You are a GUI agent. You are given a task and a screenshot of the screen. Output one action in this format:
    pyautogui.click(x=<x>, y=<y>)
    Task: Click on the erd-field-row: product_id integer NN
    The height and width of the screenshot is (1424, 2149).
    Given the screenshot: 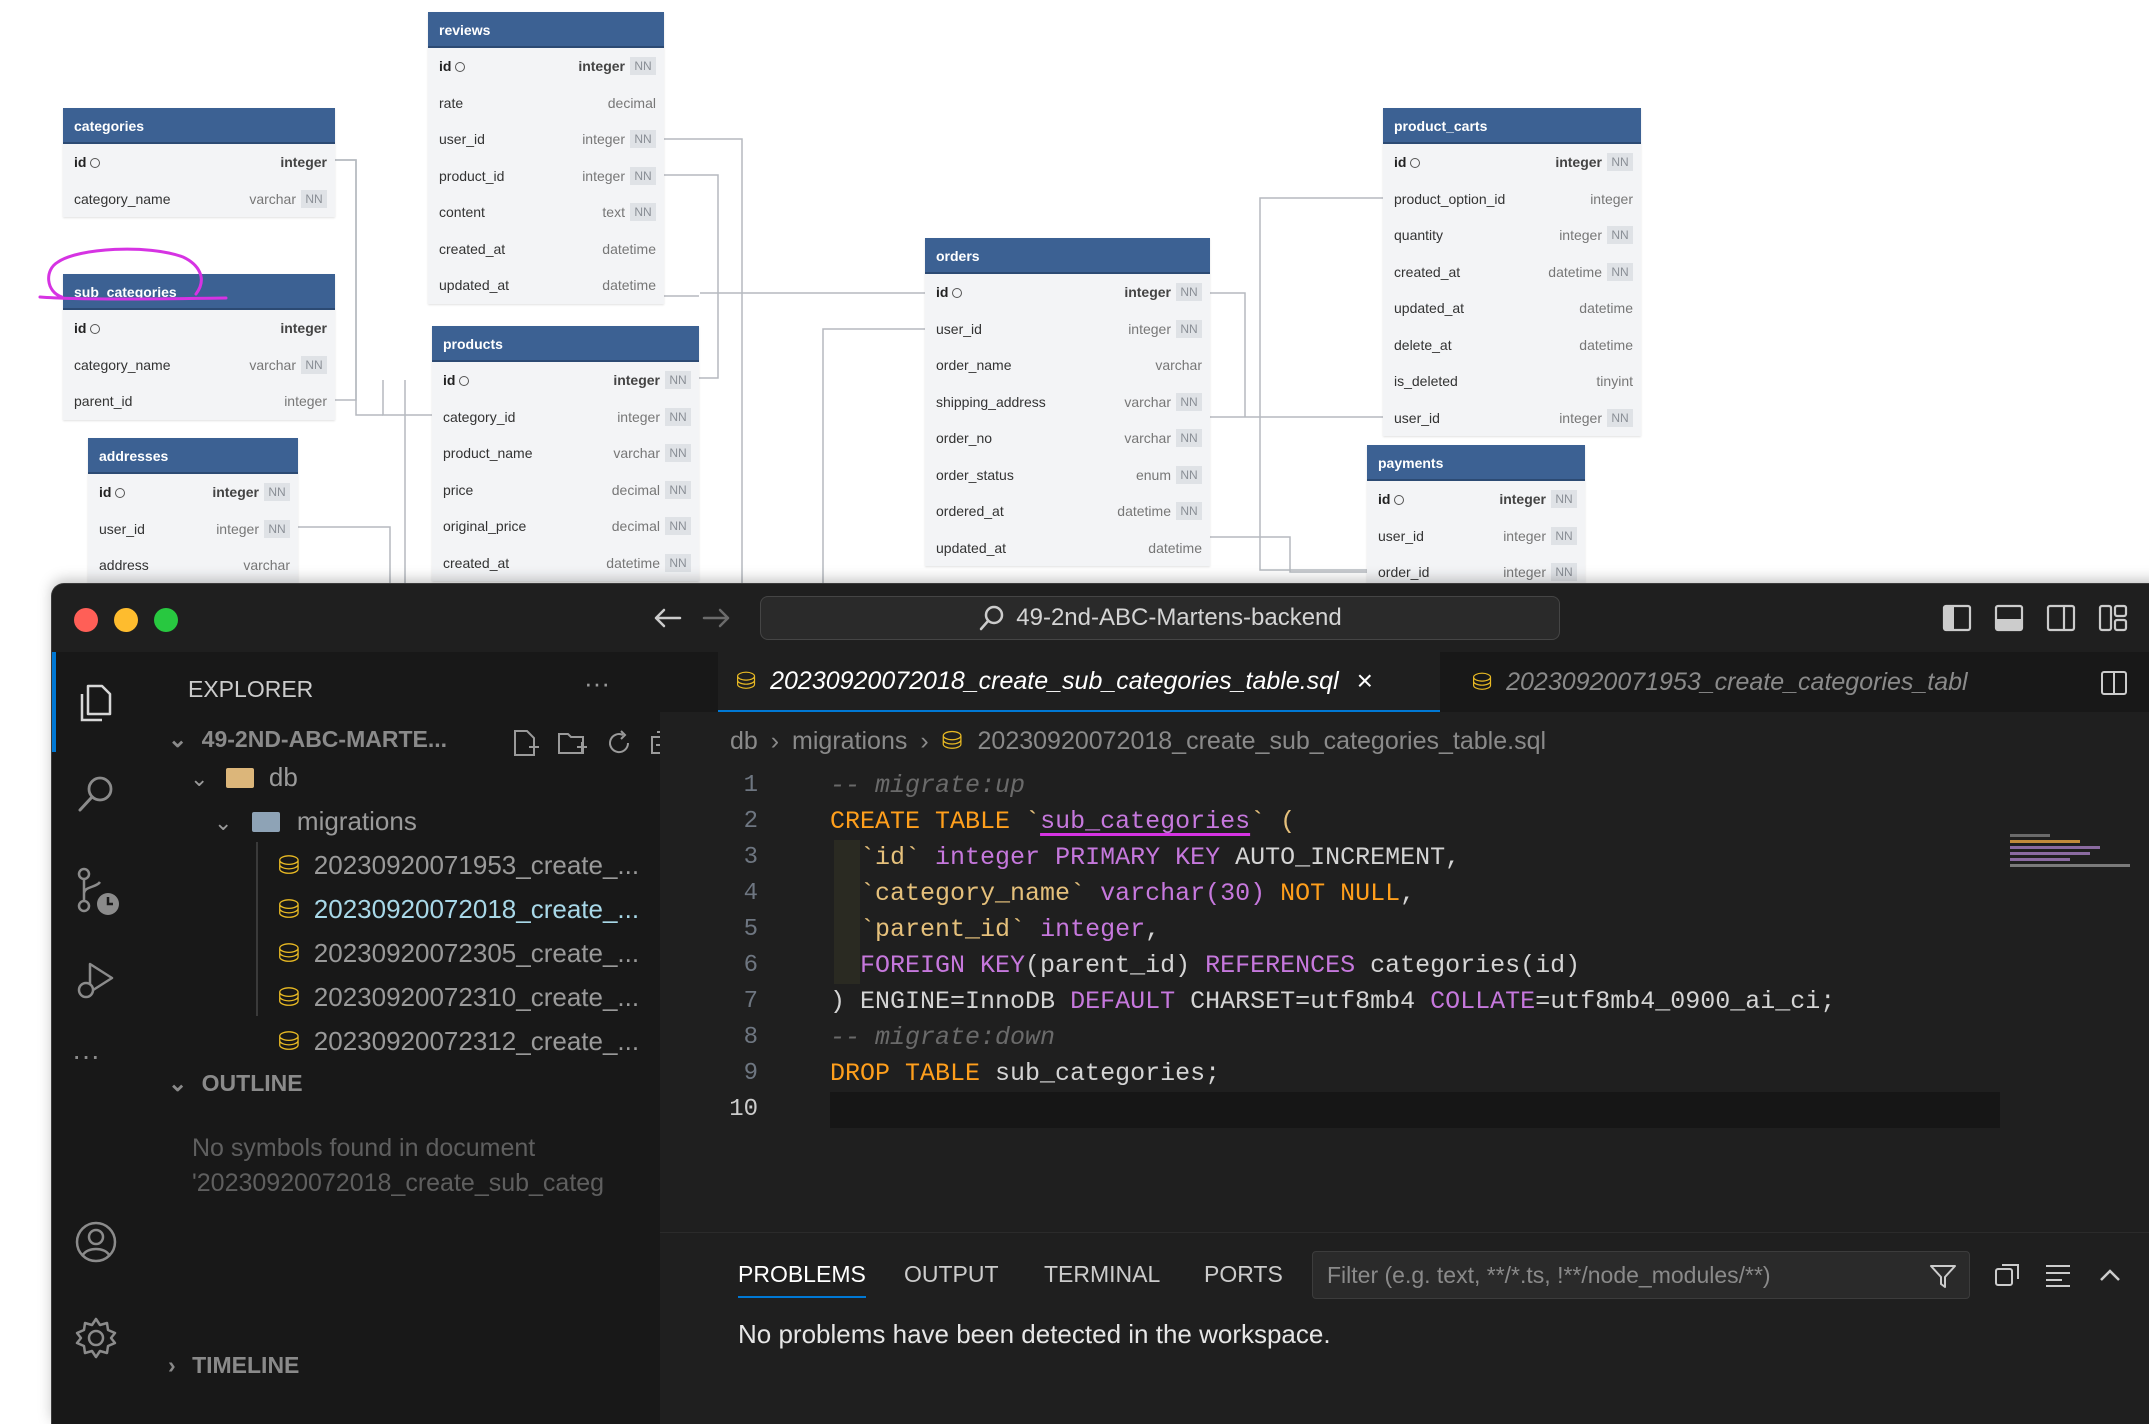 What is the action you would take?
    pyautogui.click(x=546, y=176)
    